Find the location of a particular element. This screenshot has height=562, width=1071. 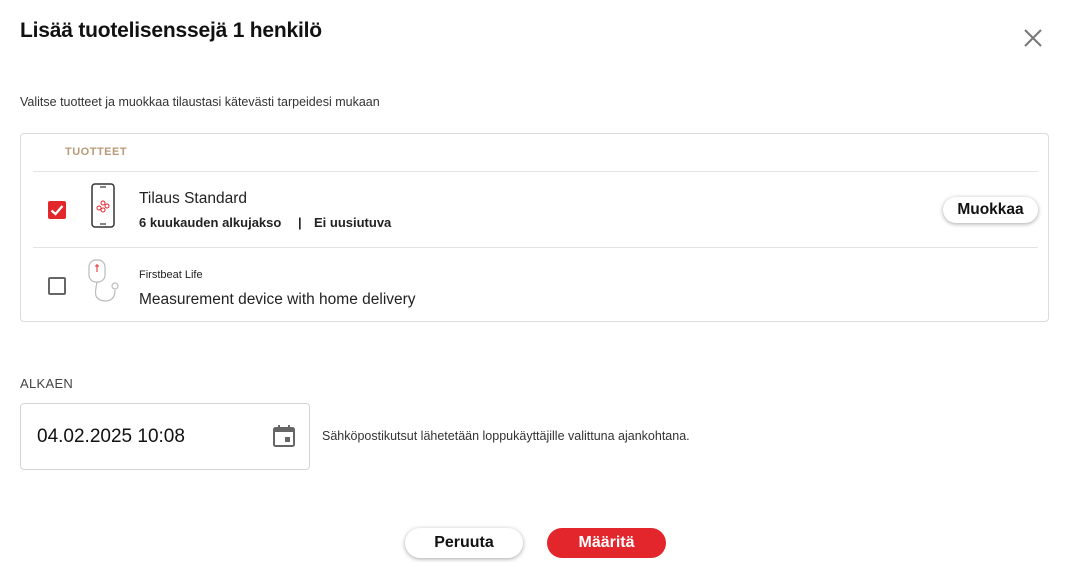

products-column-header: TUOTTEET is located at coordinates (96, 152).